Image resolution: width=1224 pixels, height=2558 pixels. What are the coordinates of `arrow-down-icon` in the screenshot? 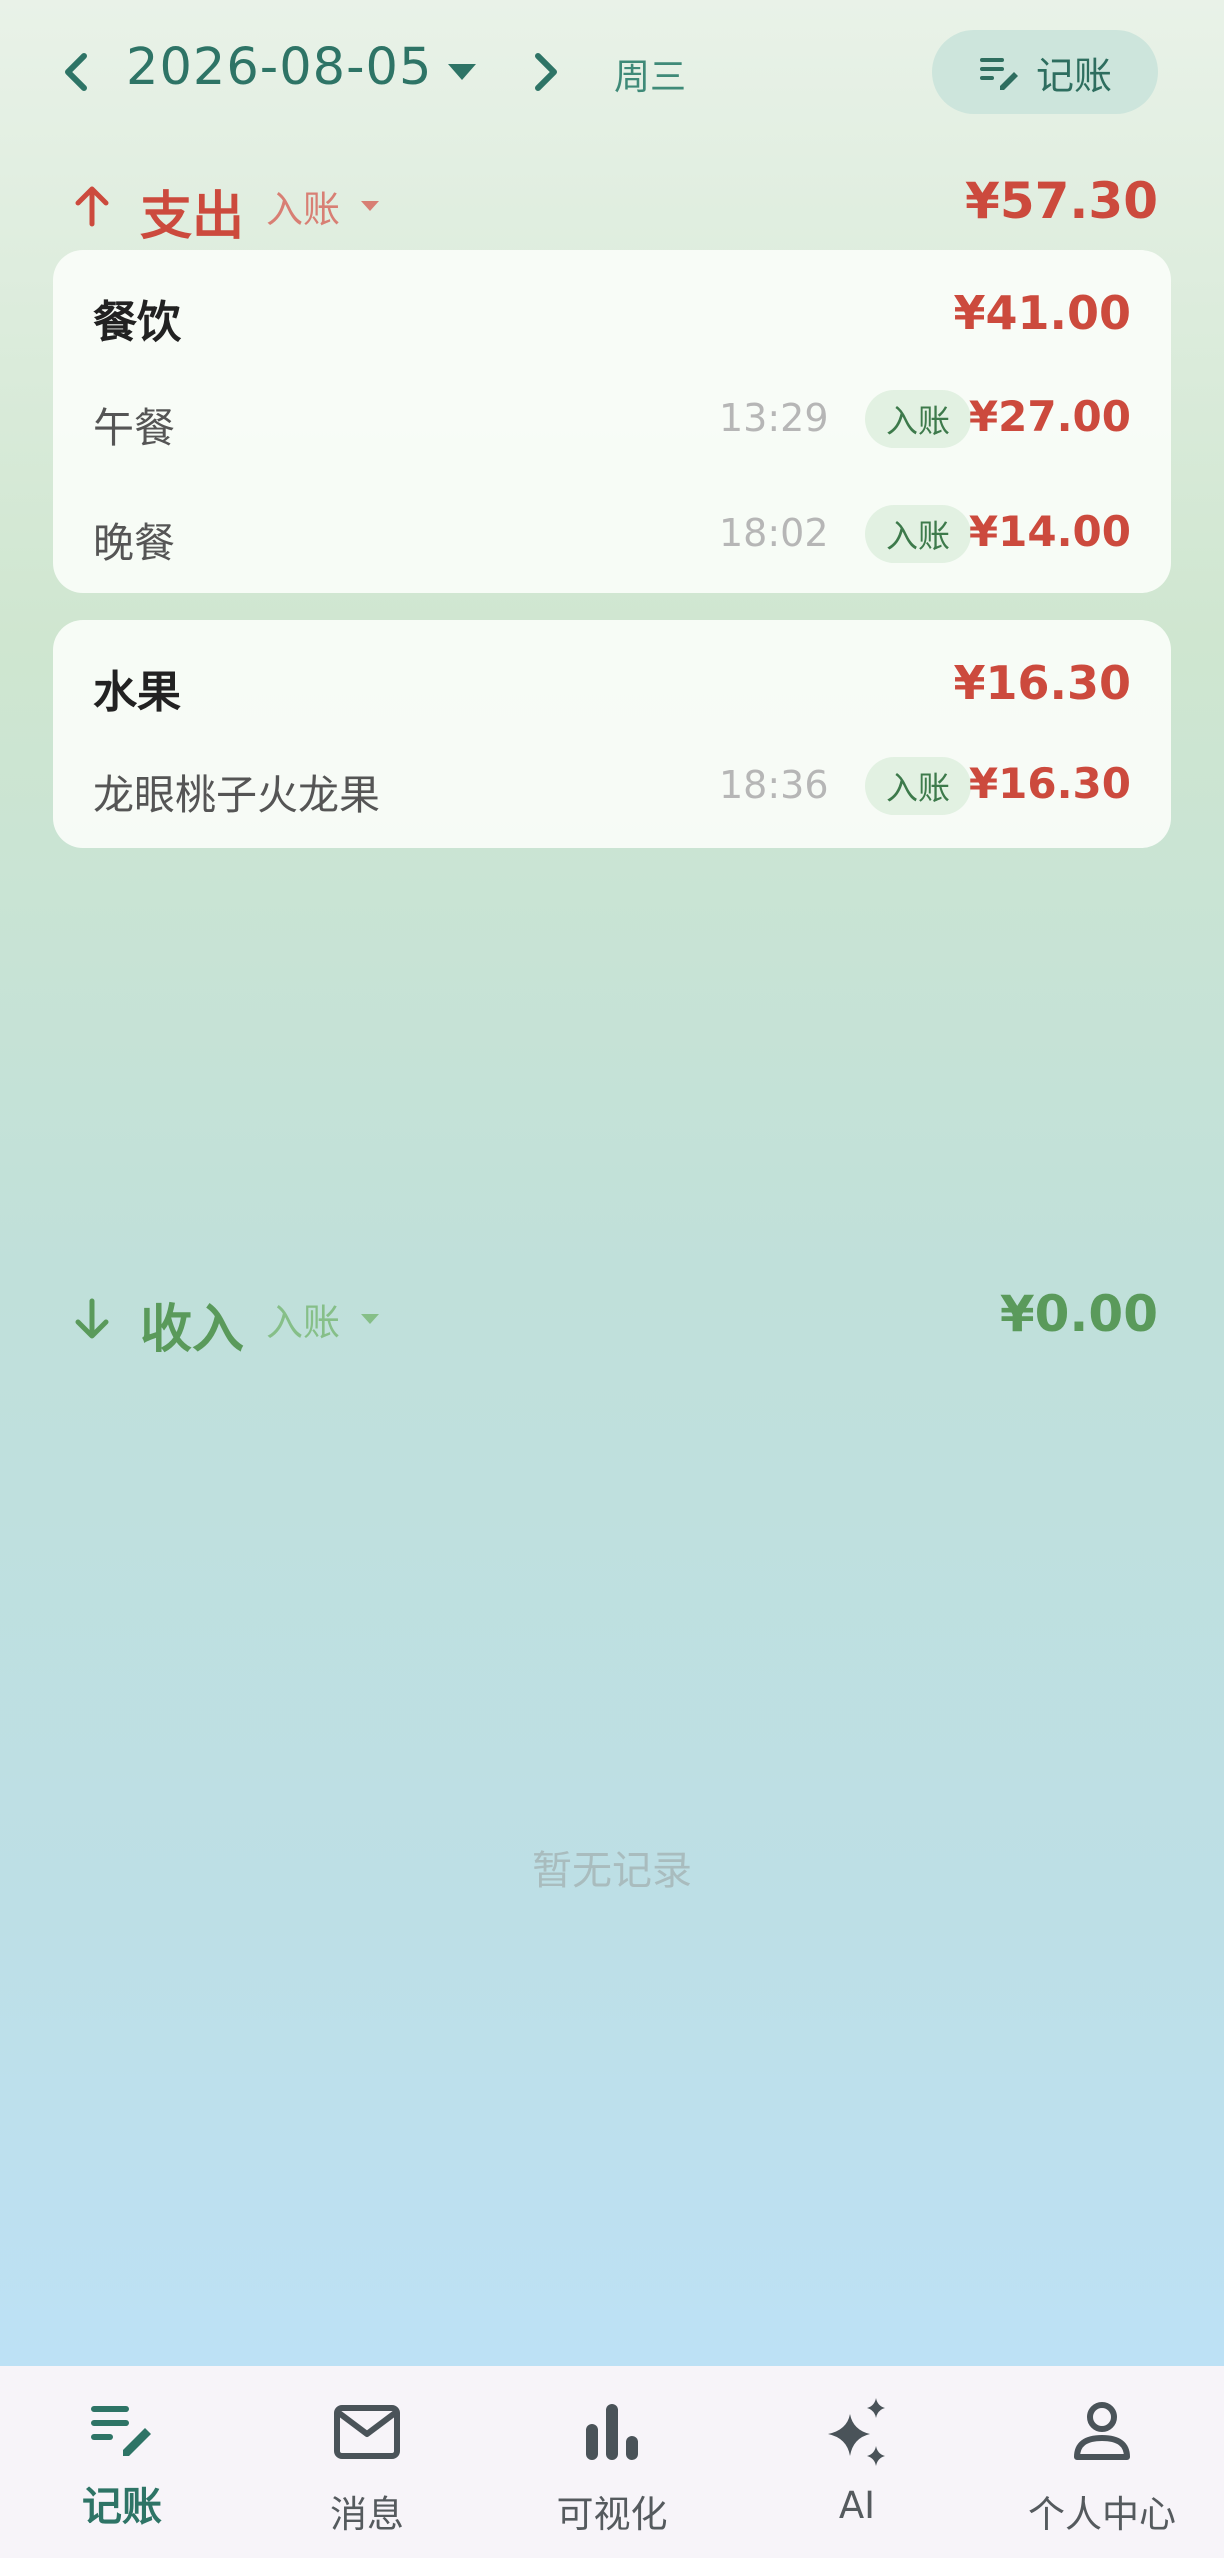 It's located at (92, 1318).